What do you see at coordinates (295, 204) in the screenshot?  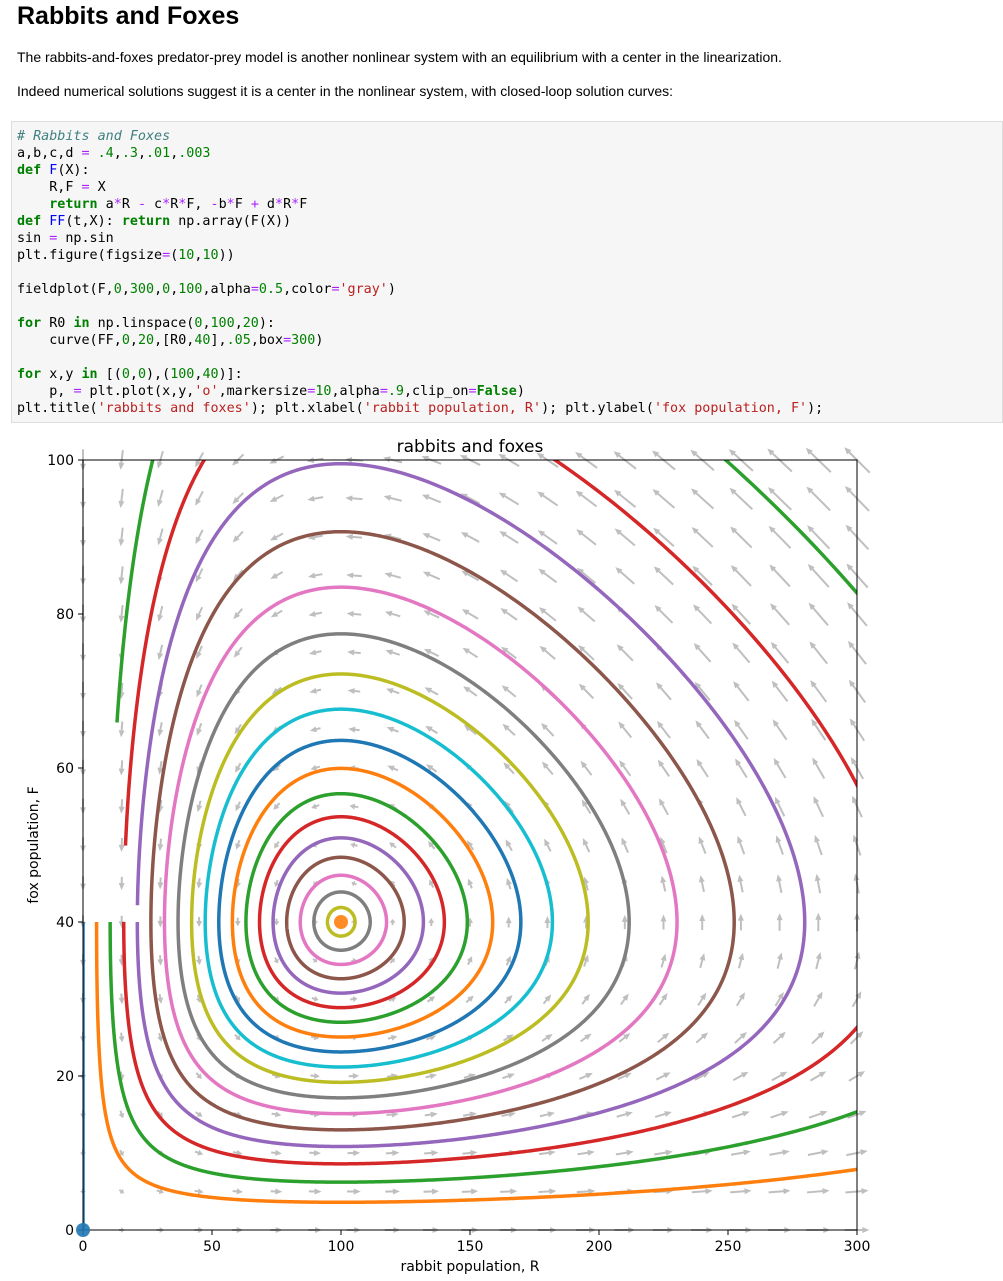 I see `code-token: *` at bounding box center [295, 204].